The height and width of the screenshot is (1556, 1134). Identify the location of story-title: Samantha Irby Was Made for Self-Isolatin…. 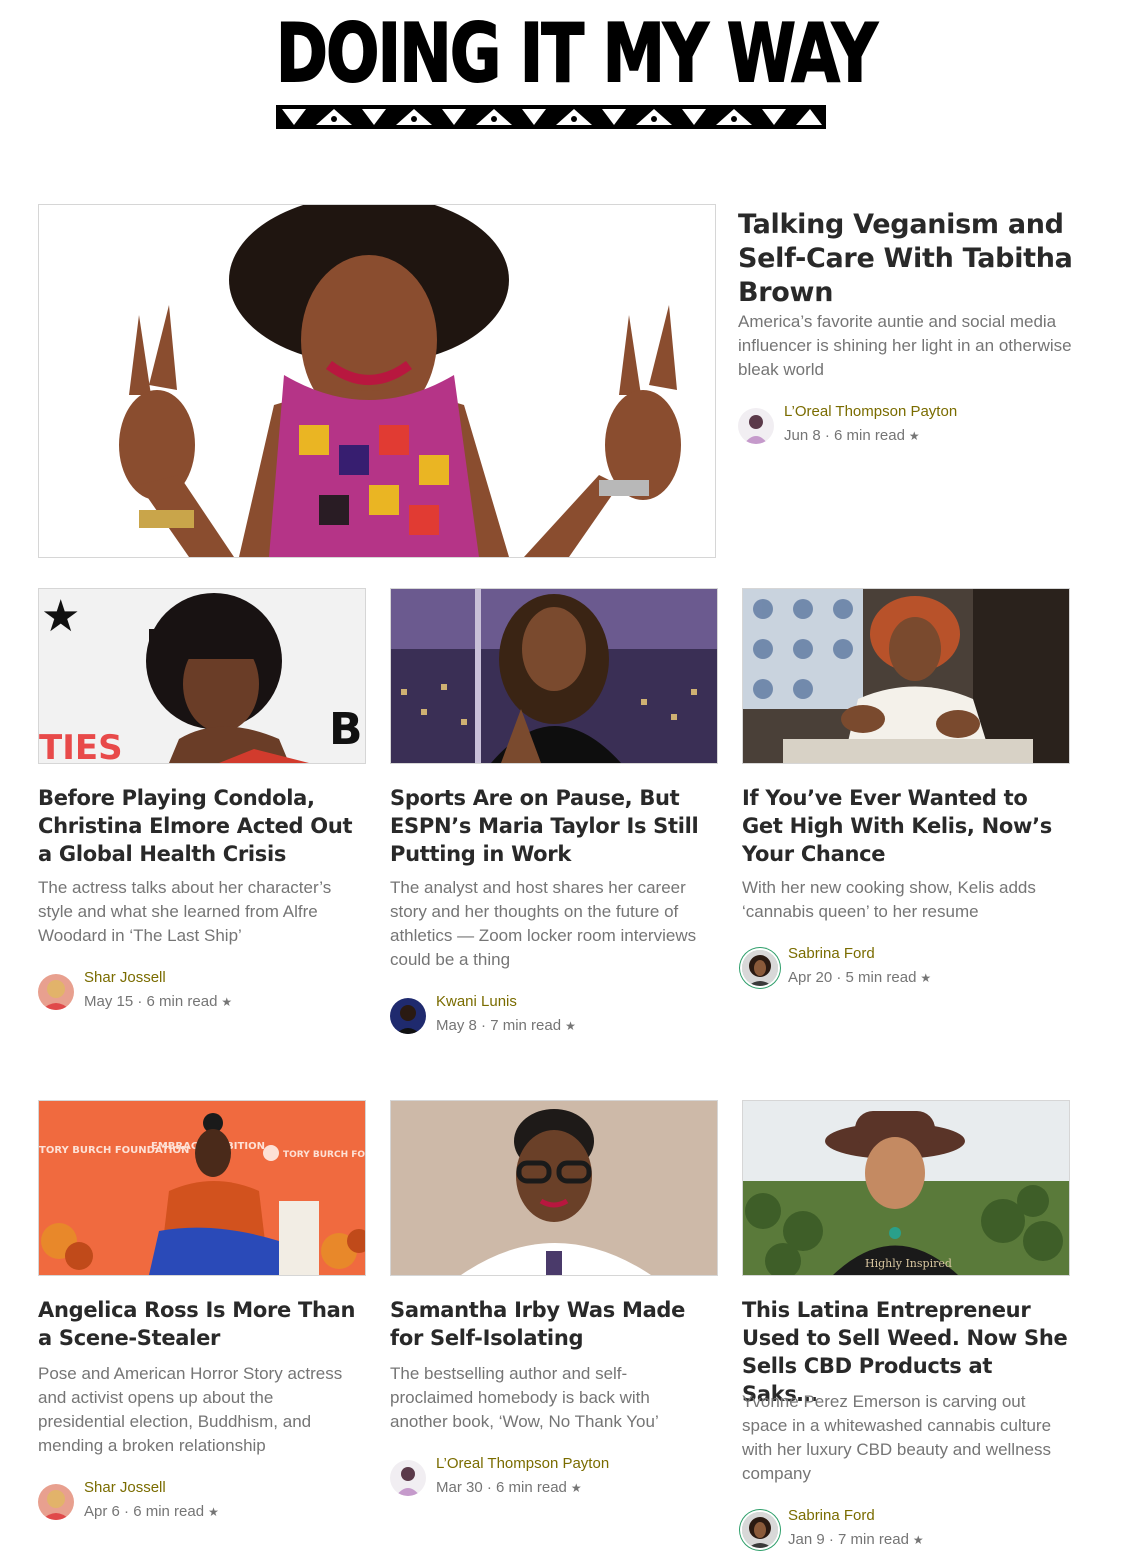
(550, 1324).